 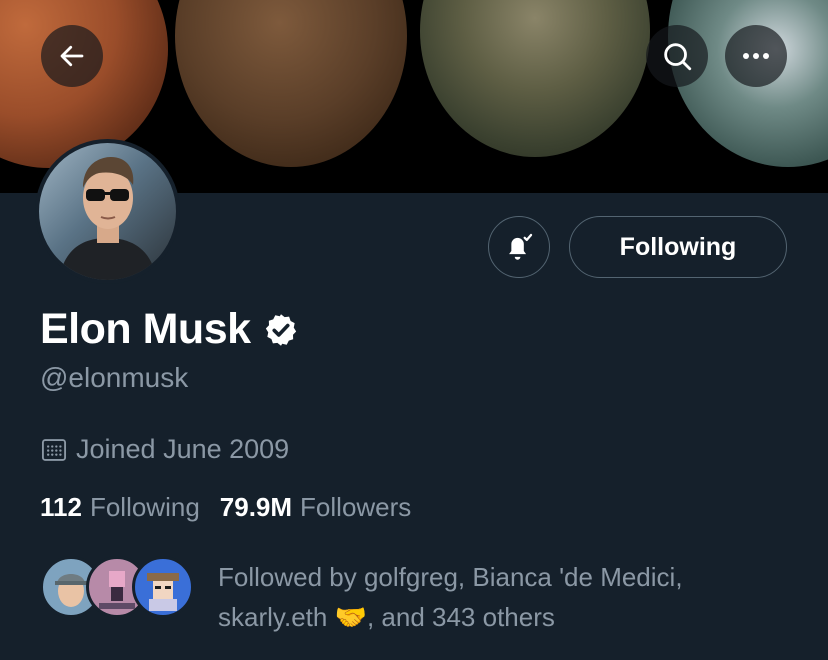 I want to click on username-handle: @elonmusk, so click(x=114, y=377).